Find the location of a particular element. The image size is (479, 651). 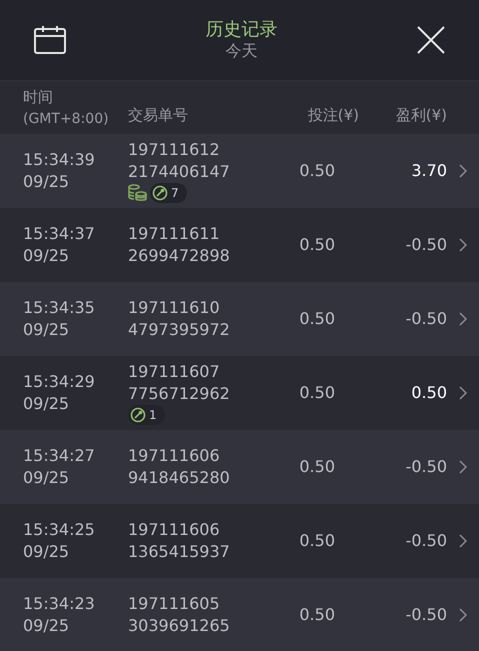

history-row: 15:34:37 09/25 197111611 2699472898 0.50 -0.50 is located at coordinates (239, 245).